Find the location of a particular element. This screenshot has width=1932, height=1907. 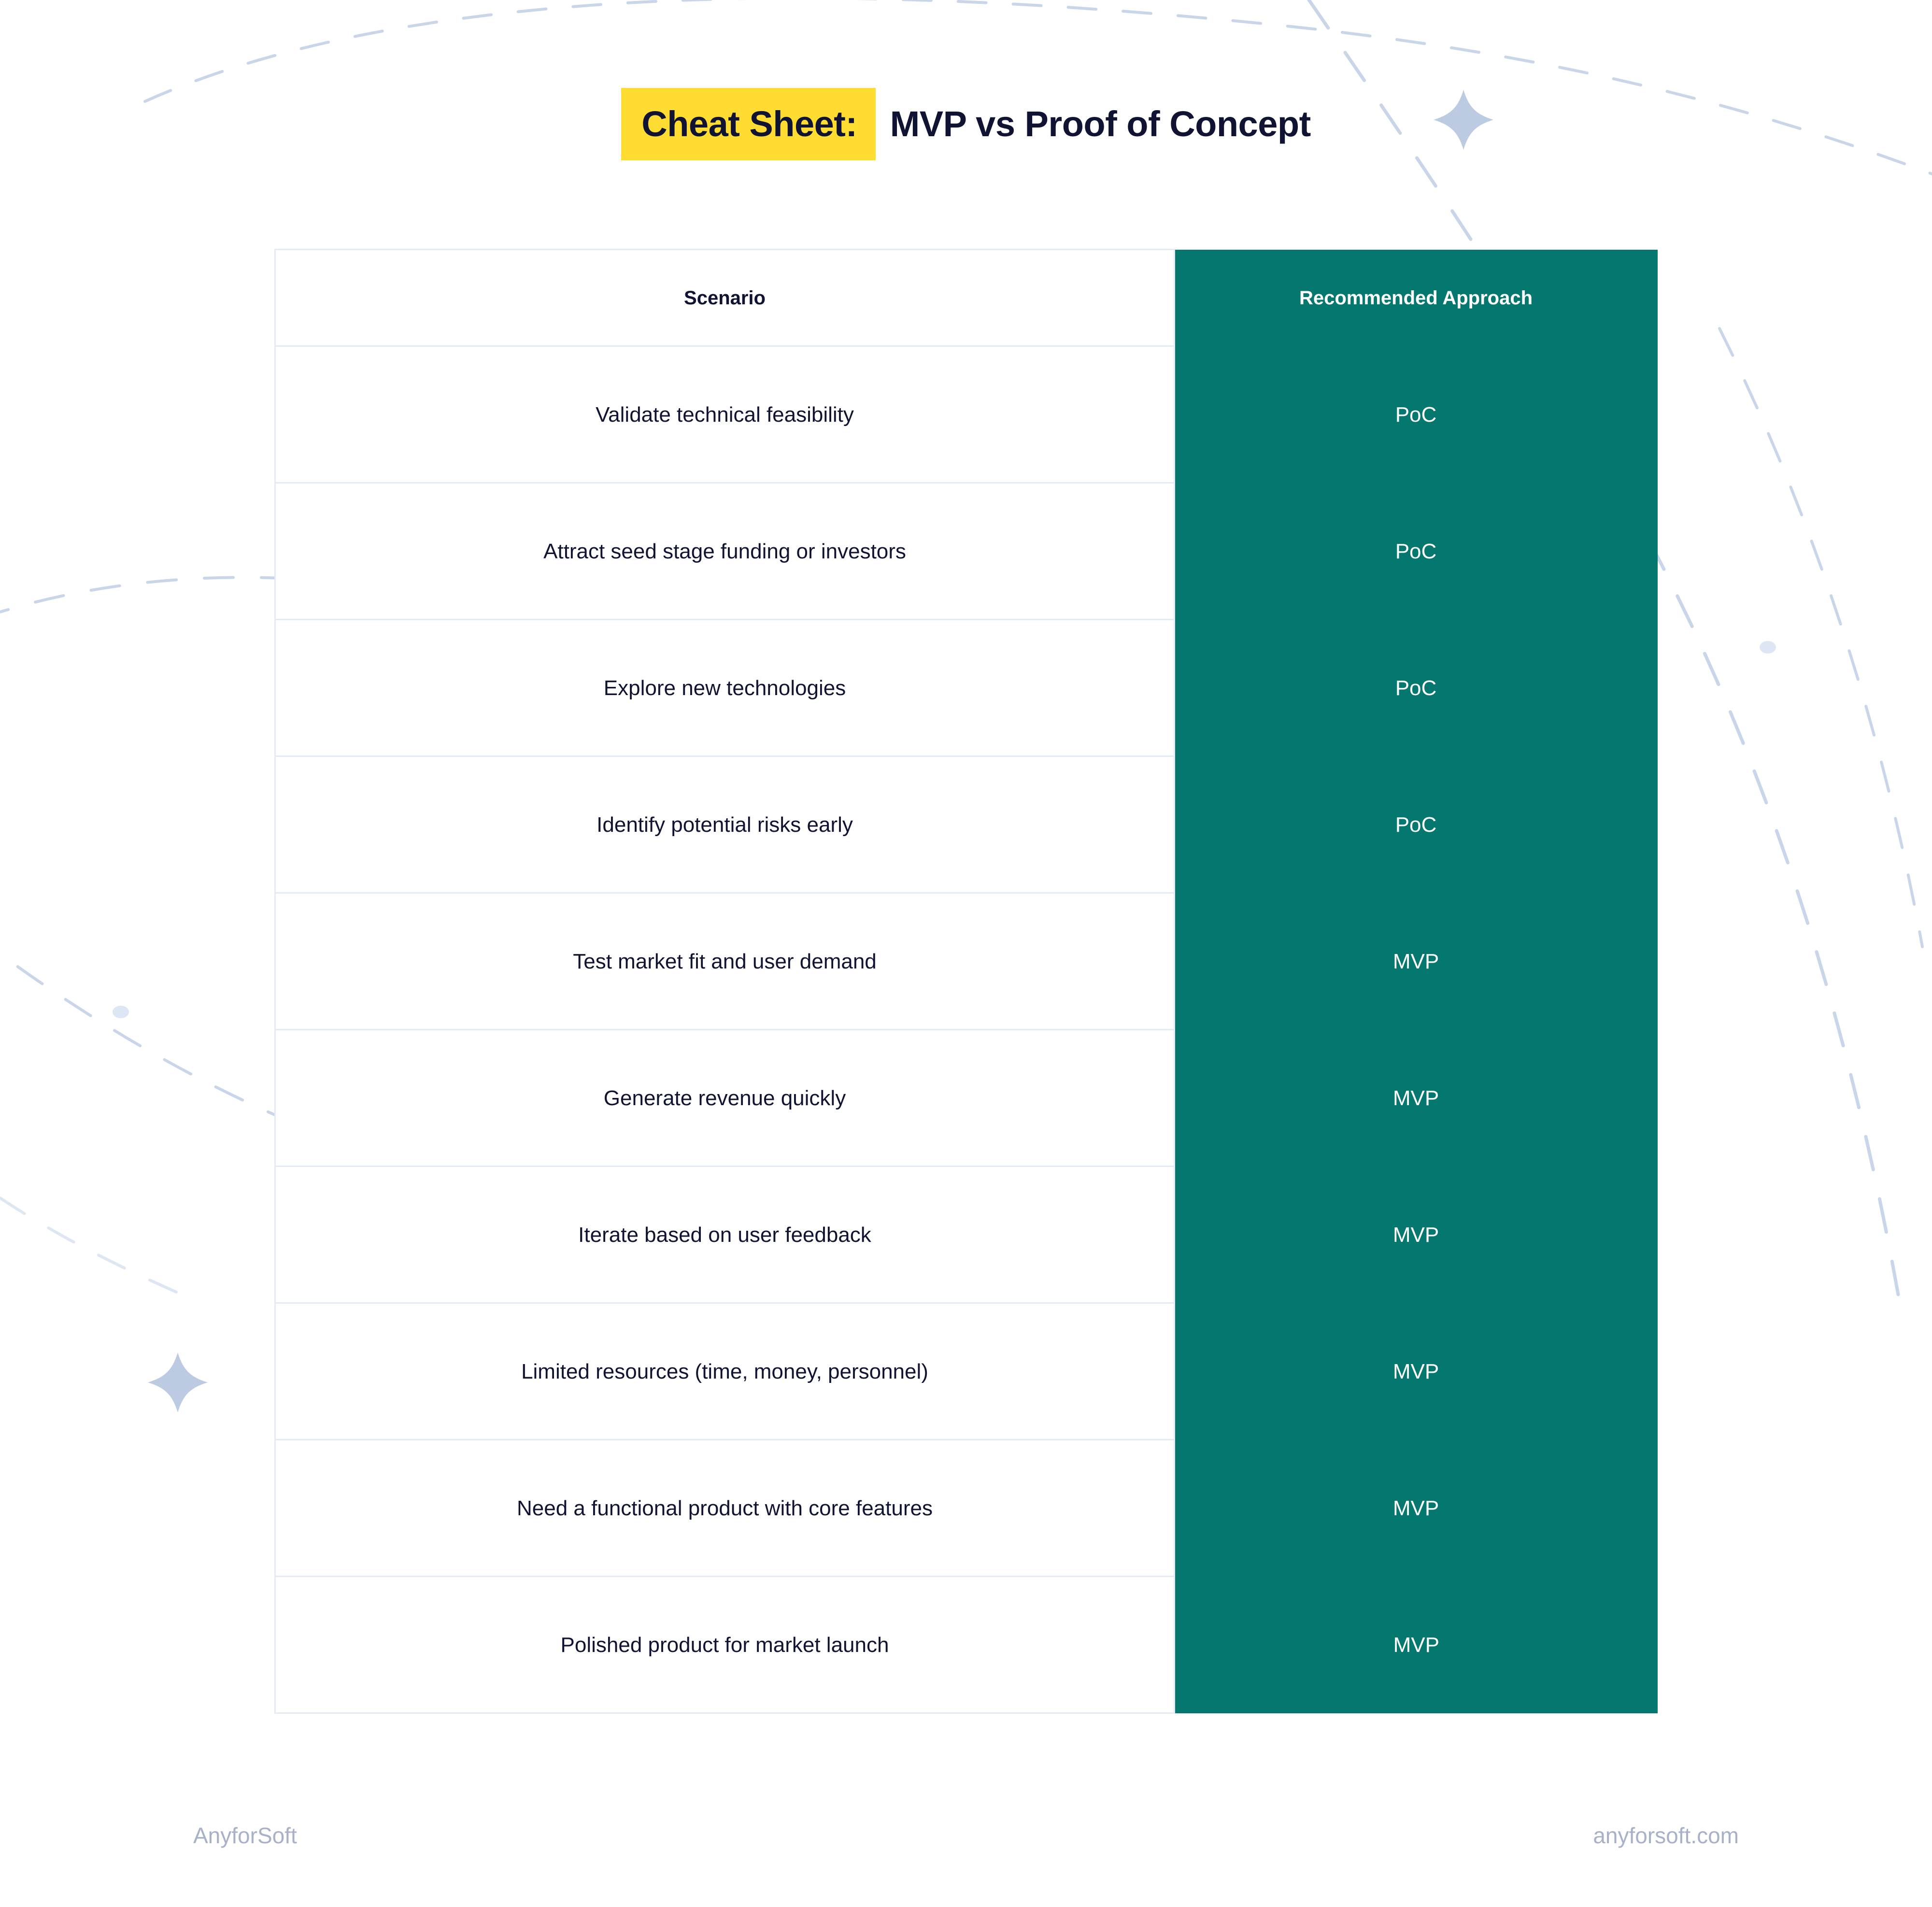

page-title: Cheat Sheet: MVP vs Proof of Concept is located at coordinates (966, 124).